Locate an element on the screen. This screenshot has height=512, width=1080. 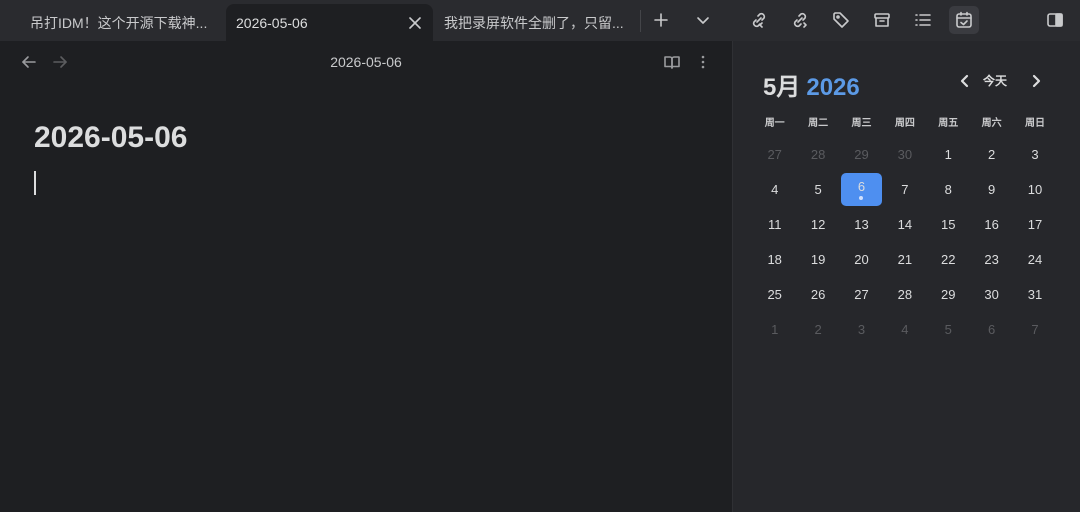
right-sidebar-toggle-icon is located at coordinates (1055, 20).